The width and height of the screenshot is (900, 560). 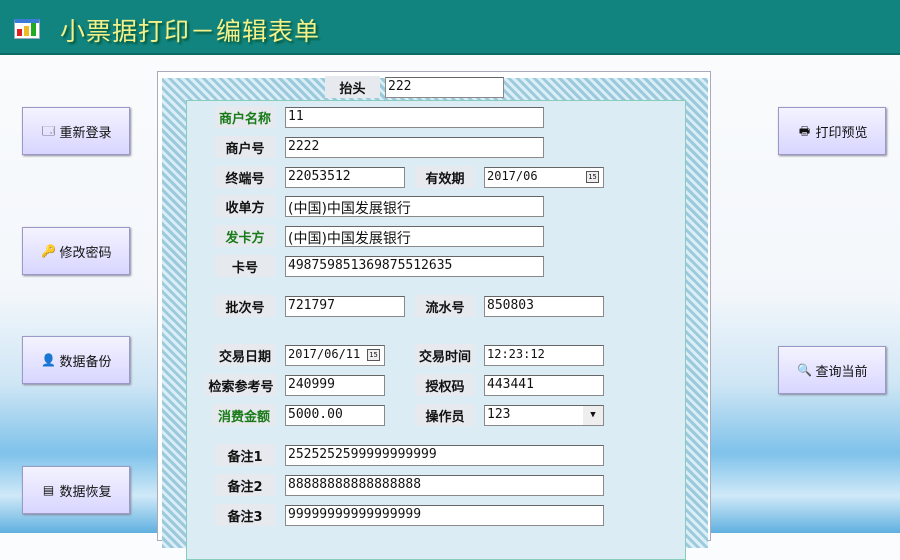 I want to click on button-label: 数据备份, so click(x=85, y=362).